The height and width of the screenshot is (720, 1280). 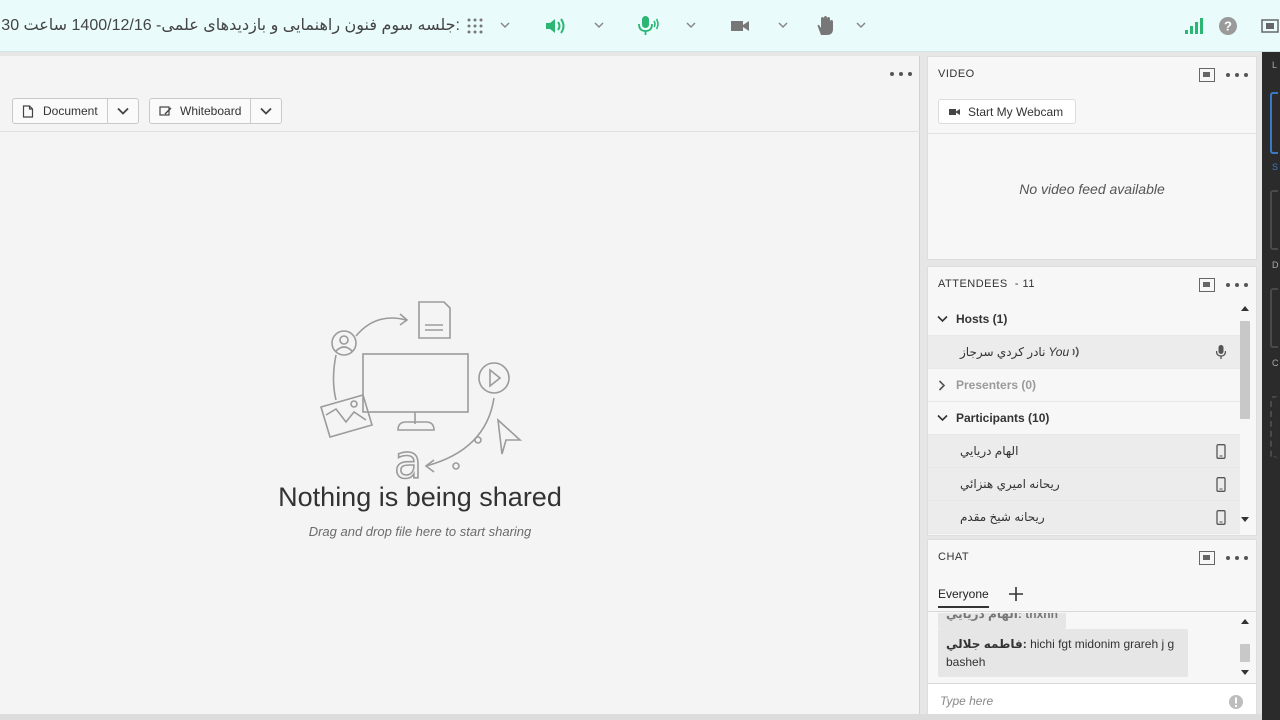 What do you see at coordinates (70, 111) in the screenshot?
I see `document-label: Document` at bounding box center [70, 111].